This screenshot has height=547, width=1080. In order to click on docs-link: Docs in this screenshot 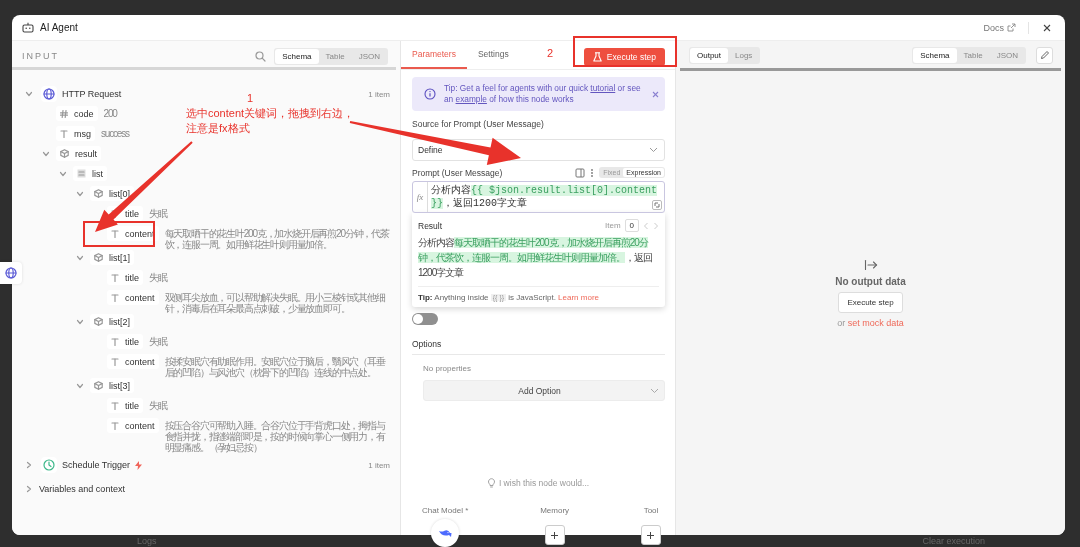, I will do `click(999, 27)`.